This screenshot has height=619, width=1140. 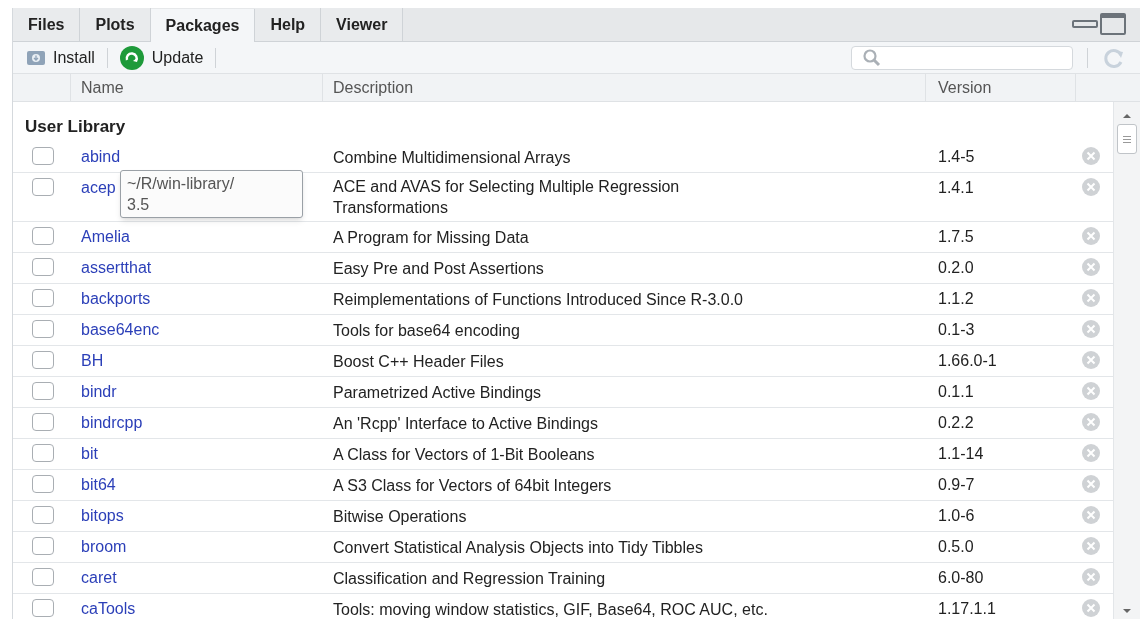 I want to click on package-link: broom, so click(x=104, y=546).